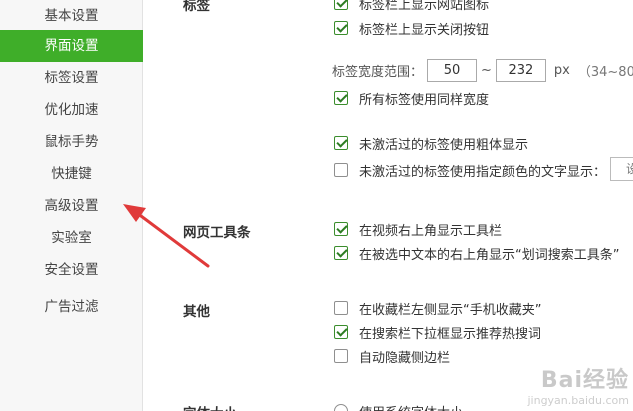 This screenshot has width=633, height=411. What do you see at coordinates (71, 142) in the screenshot?
I see `sidebar-item-mouse-gestures: 鼠标手势` at bounding box center [71, 142].